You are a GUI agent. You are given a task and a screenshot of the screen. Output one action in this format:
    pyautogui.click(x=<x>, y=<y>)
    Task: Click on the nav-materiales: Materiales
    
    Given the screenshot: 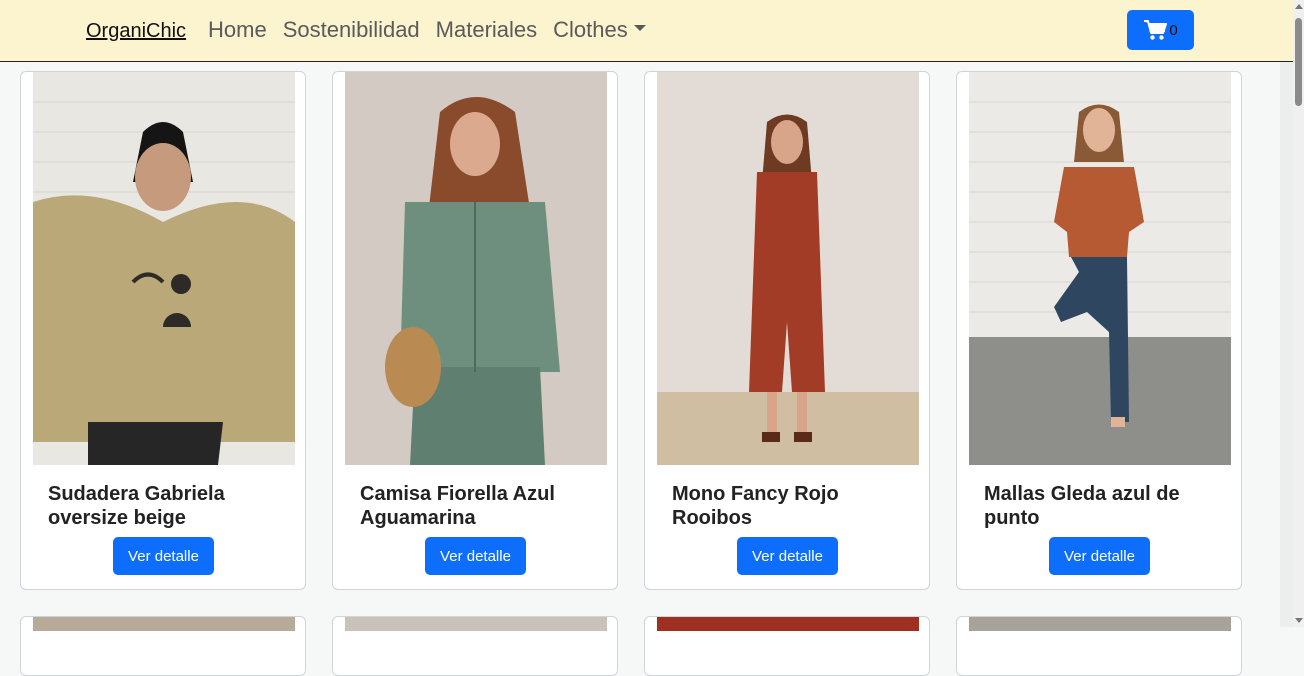 What is the action you would take?
    pyautogui.click(x=486, y=30)
    